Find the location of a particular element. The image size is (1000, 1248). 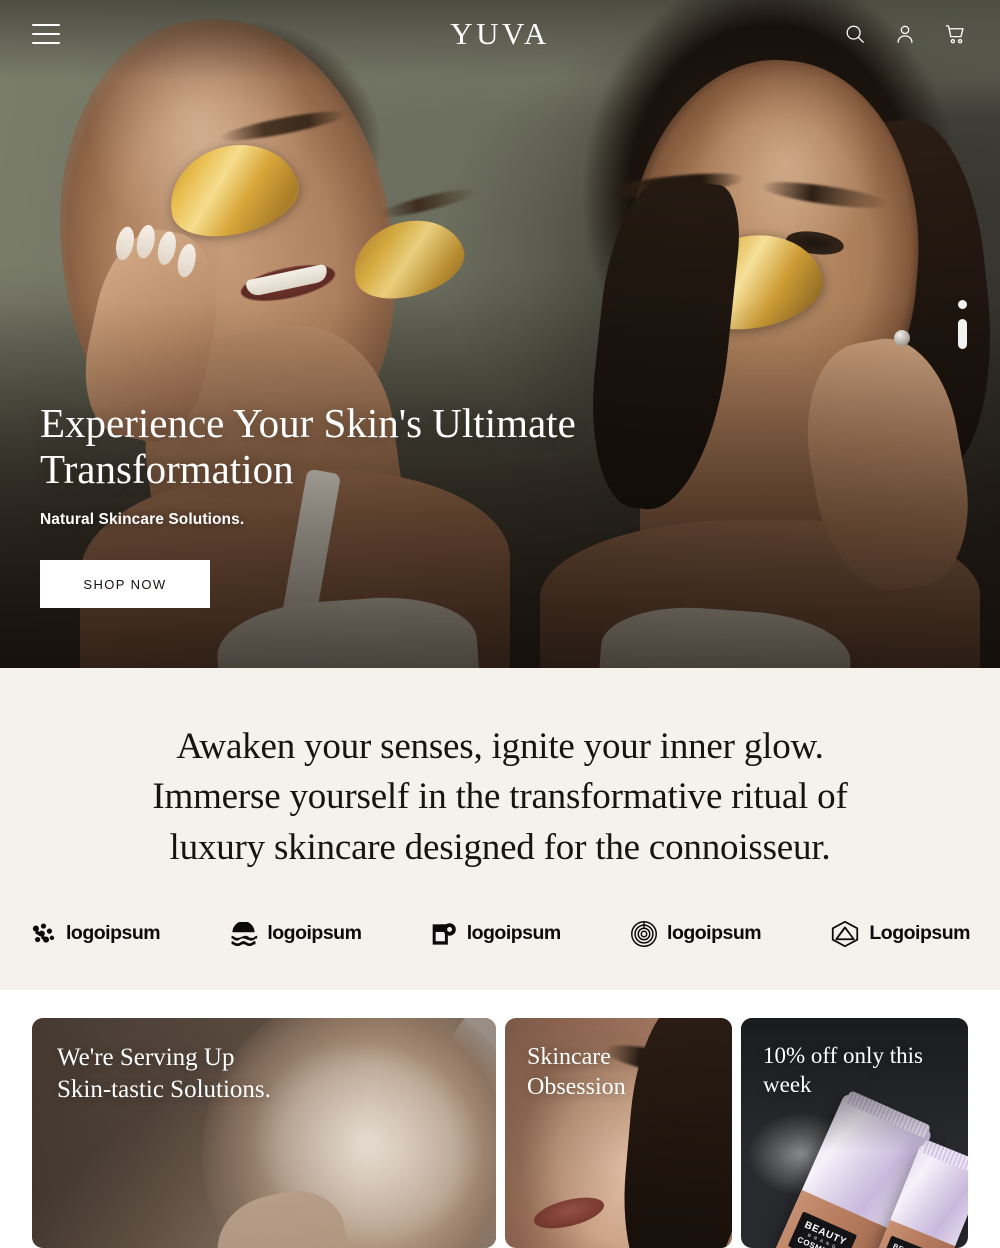

hero-subtitle: Natural Skincare Solutions. is located at coordinates (142, 519).